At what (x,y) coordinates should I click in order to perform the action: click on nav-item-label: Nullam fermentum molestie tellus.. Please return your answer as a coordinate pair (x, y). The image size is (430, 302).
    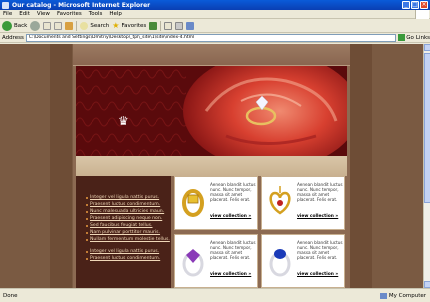
    Looking at the image, I should click on (130, 239).